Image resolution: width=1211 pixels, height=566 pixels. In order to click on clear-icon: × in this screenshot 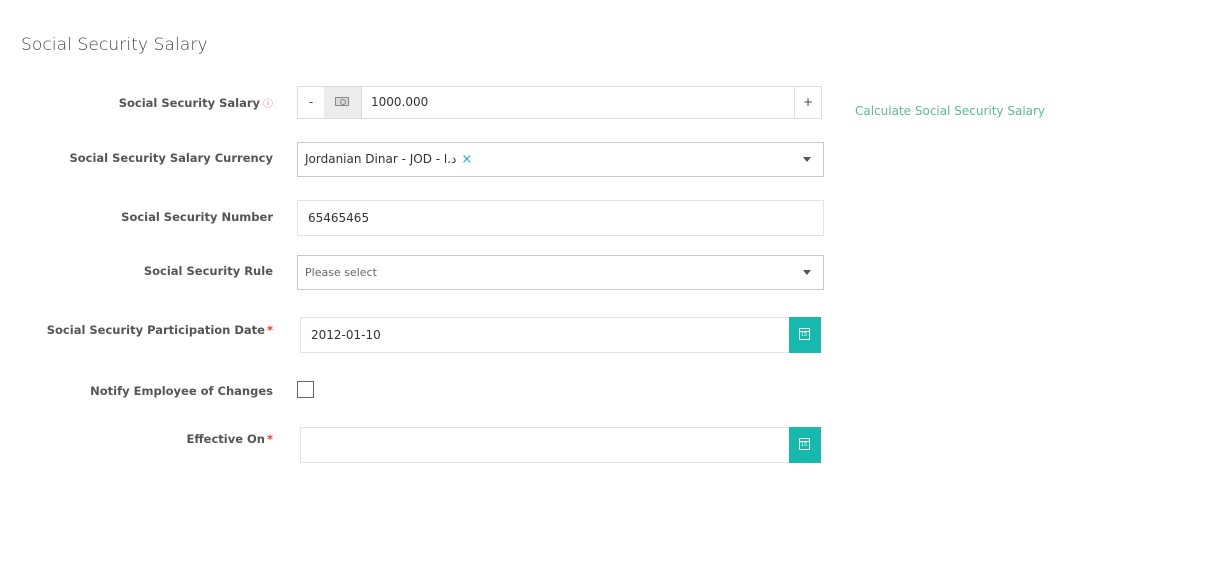, I will do `click(466, 159)`.